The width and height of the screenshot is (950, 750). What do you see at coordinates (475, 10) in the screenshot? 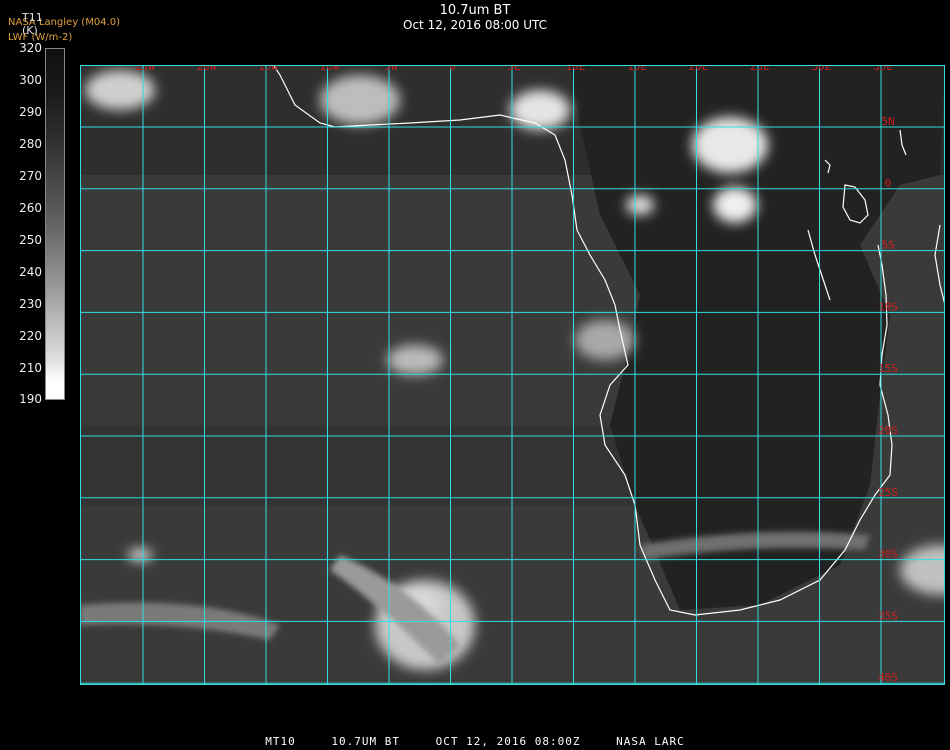
I see `map-title: 10.7um BT` at bounding box center [475, 10].